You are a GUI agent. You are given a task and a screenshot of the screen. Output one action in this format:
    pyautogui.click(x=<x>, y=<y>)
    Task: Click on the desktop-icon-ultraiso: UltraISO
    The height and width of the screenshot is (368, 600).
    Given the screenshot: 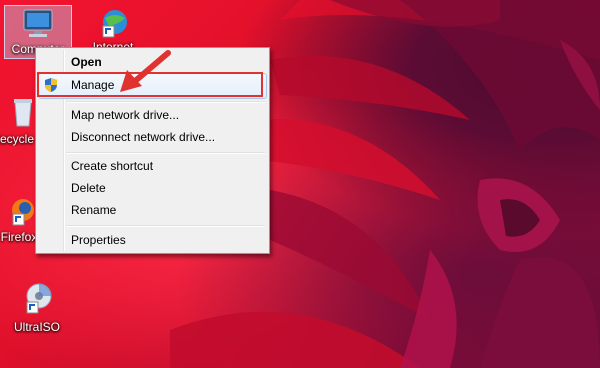 What is the action you would take?
    pyautogui.click(x=37, y=308)
    